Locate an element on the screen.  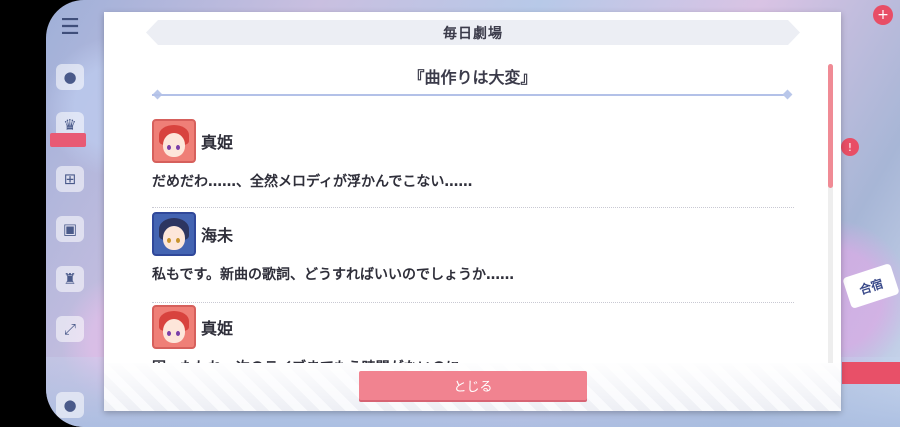
dialogue-entry: 真姫 困ったわね、次のライブまでもう時間がないのに is located at coordinates (473, 337).